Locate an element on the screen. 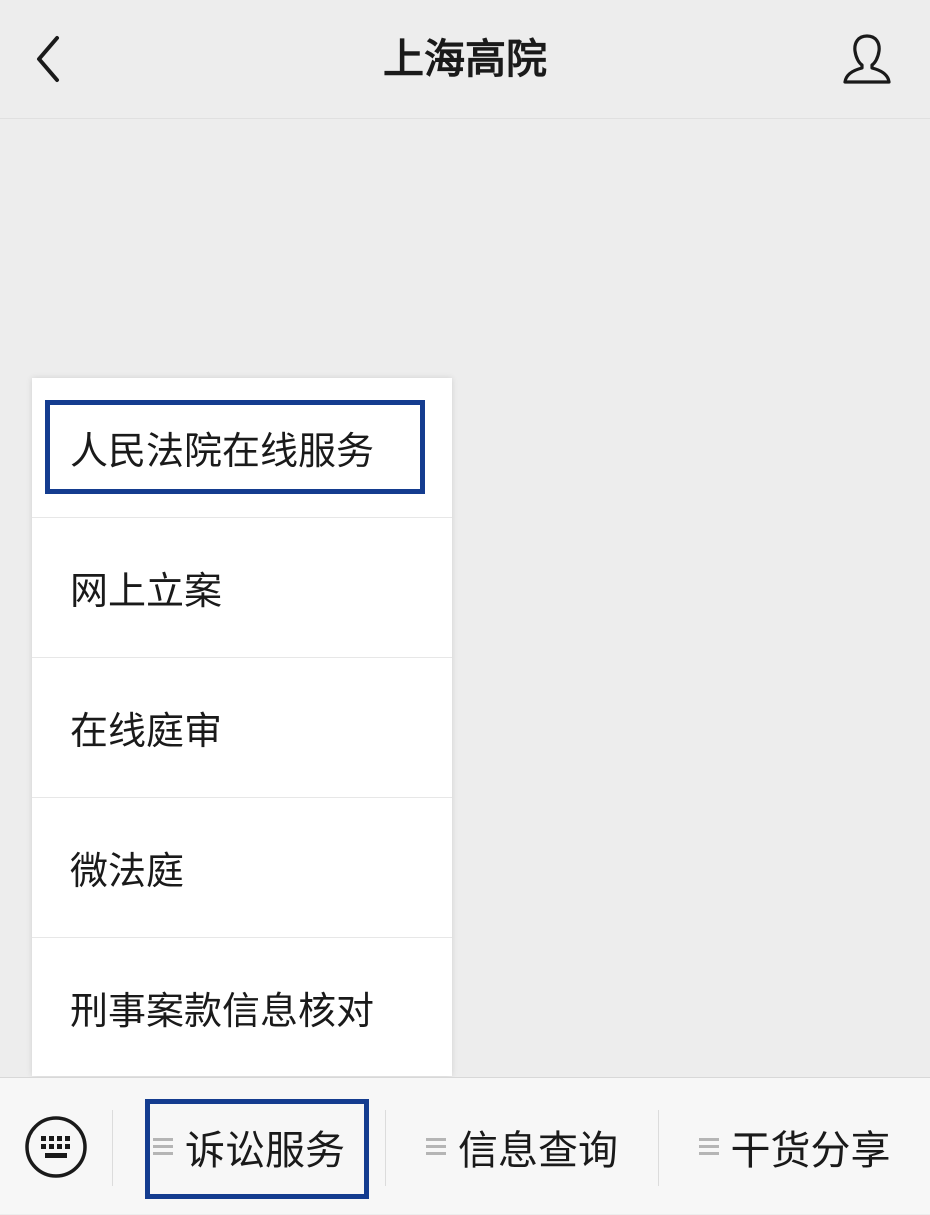 This screenshot has height=1215, width=930. tab-litigation-service: 诉讼服务 is located at coordinates (249, 1146).